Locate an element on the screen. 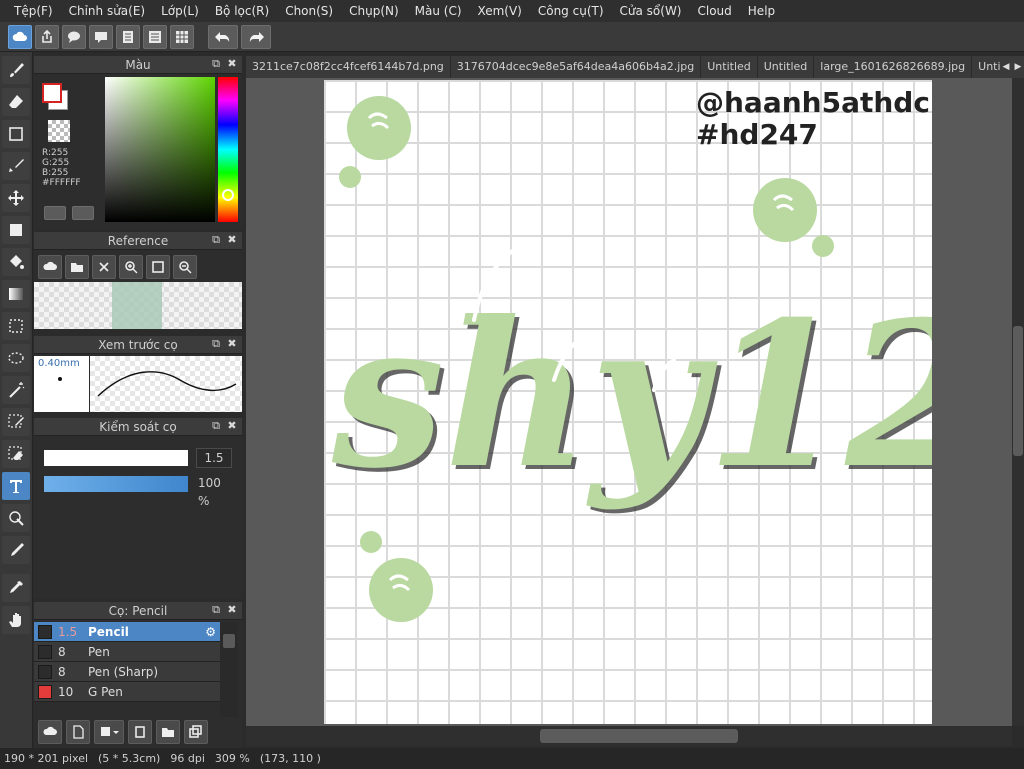  dot-pen-tool is located at coordinates (16, 166).